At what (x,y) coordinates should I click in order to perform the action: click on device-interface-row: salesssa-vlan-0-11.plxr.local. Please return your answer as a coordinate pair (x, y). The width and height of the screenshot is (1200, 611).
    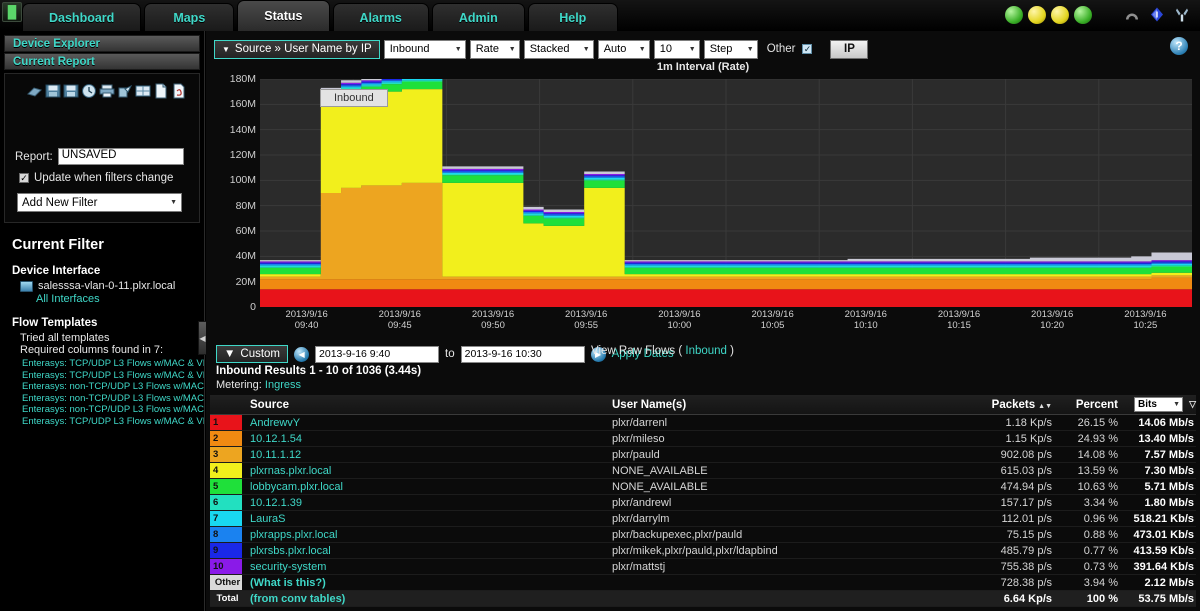
    Looking at the image, I should click on (112, 286).